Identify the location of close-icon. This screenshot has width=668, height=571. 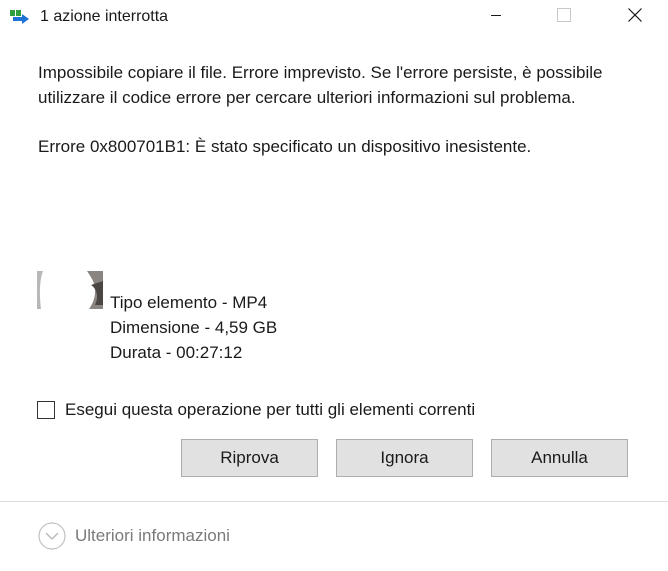
(635, 17).